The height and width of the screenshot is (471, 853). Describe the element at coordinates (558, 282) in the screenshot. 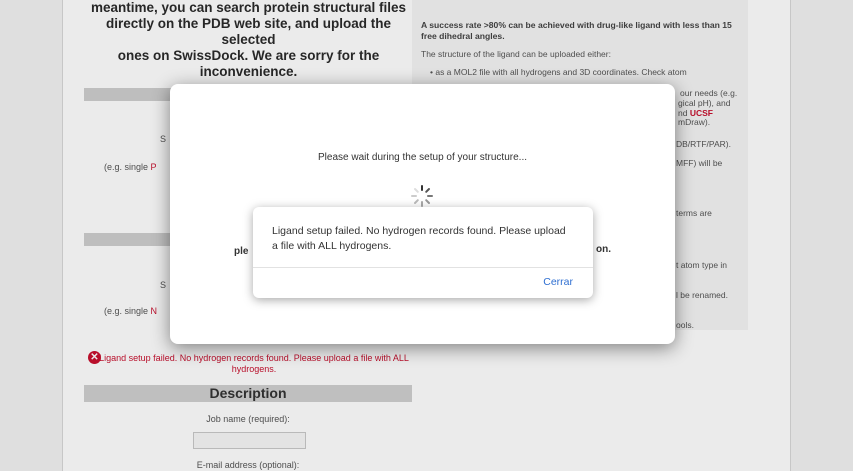

I see `close-button: Cerrar` at that location.